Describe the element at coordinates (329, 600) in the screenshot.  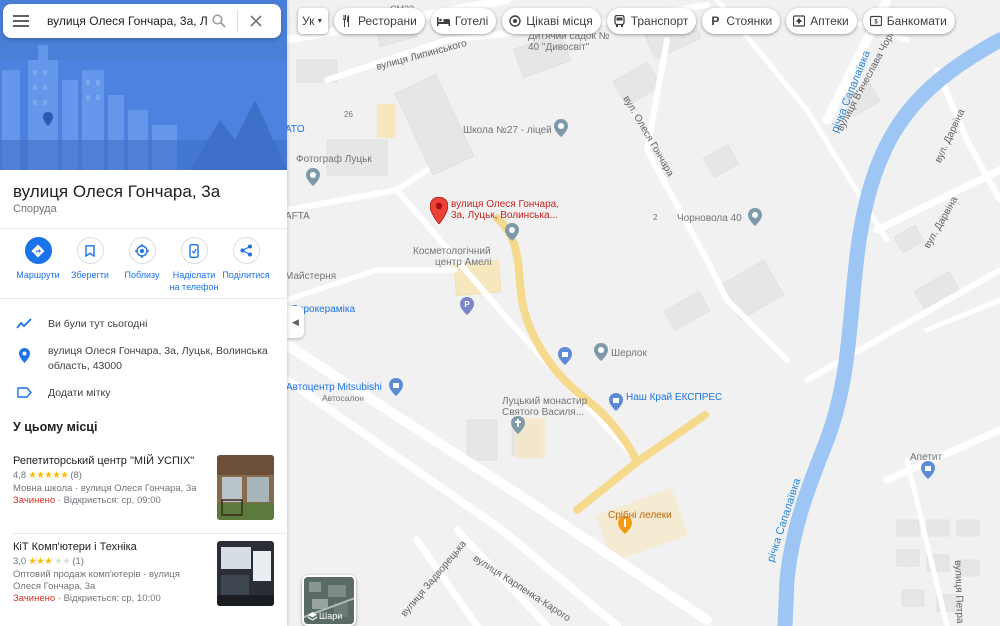
I see `layers-button: Шари` at that location.